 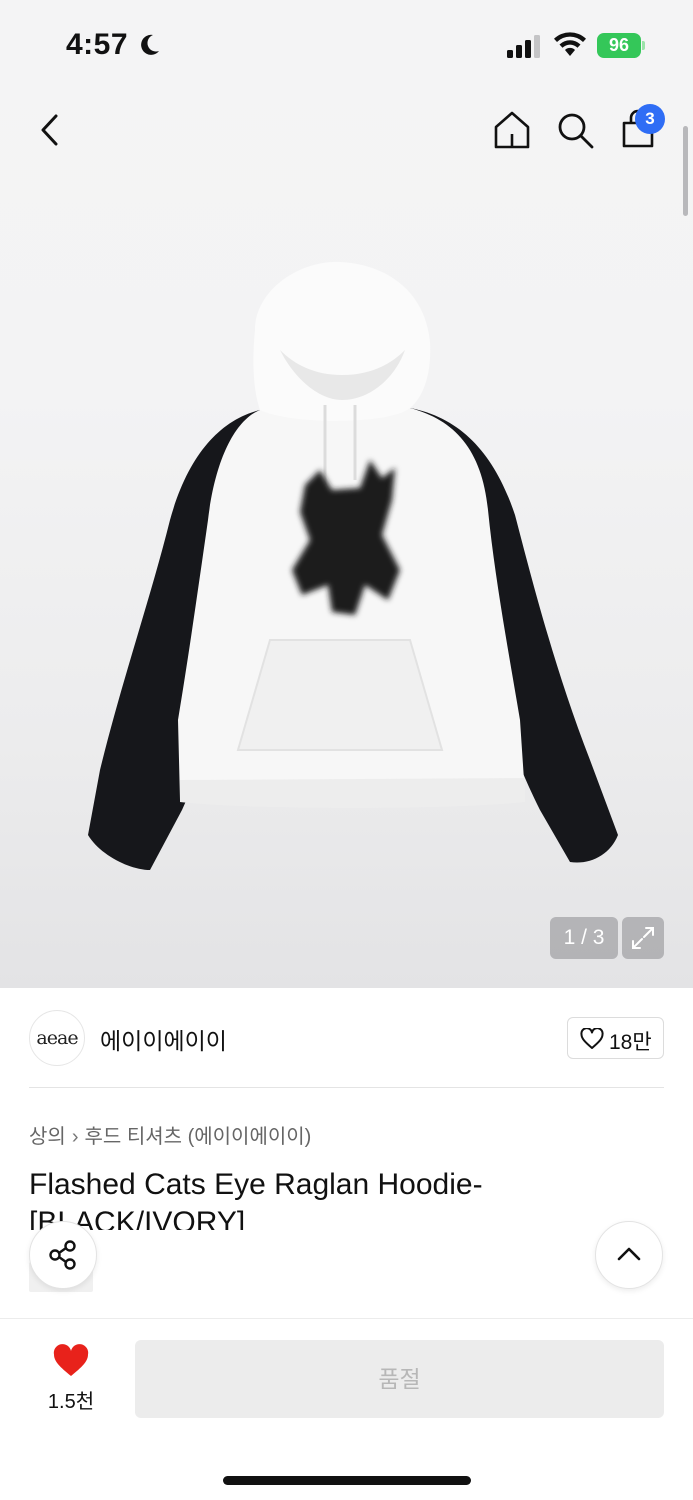 What do you see at coordinates (163, 1039) in the screenshot?
I see `brand-name: 에이이에이이` at bounding box center [163, 1039].